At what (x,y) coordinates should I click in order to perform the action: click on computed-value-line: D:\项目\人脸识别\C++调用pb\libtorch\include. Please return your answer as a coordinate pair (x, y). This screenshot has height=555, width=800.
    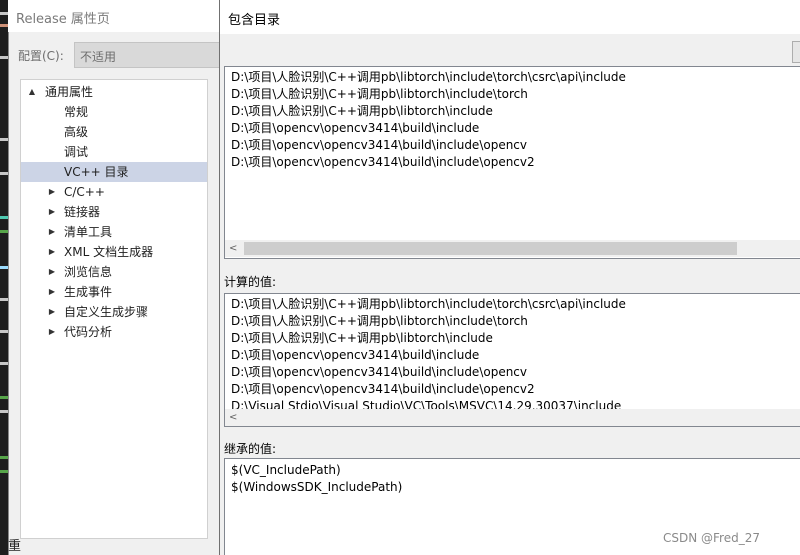
    Looking at the image, I should click on (362, 338).